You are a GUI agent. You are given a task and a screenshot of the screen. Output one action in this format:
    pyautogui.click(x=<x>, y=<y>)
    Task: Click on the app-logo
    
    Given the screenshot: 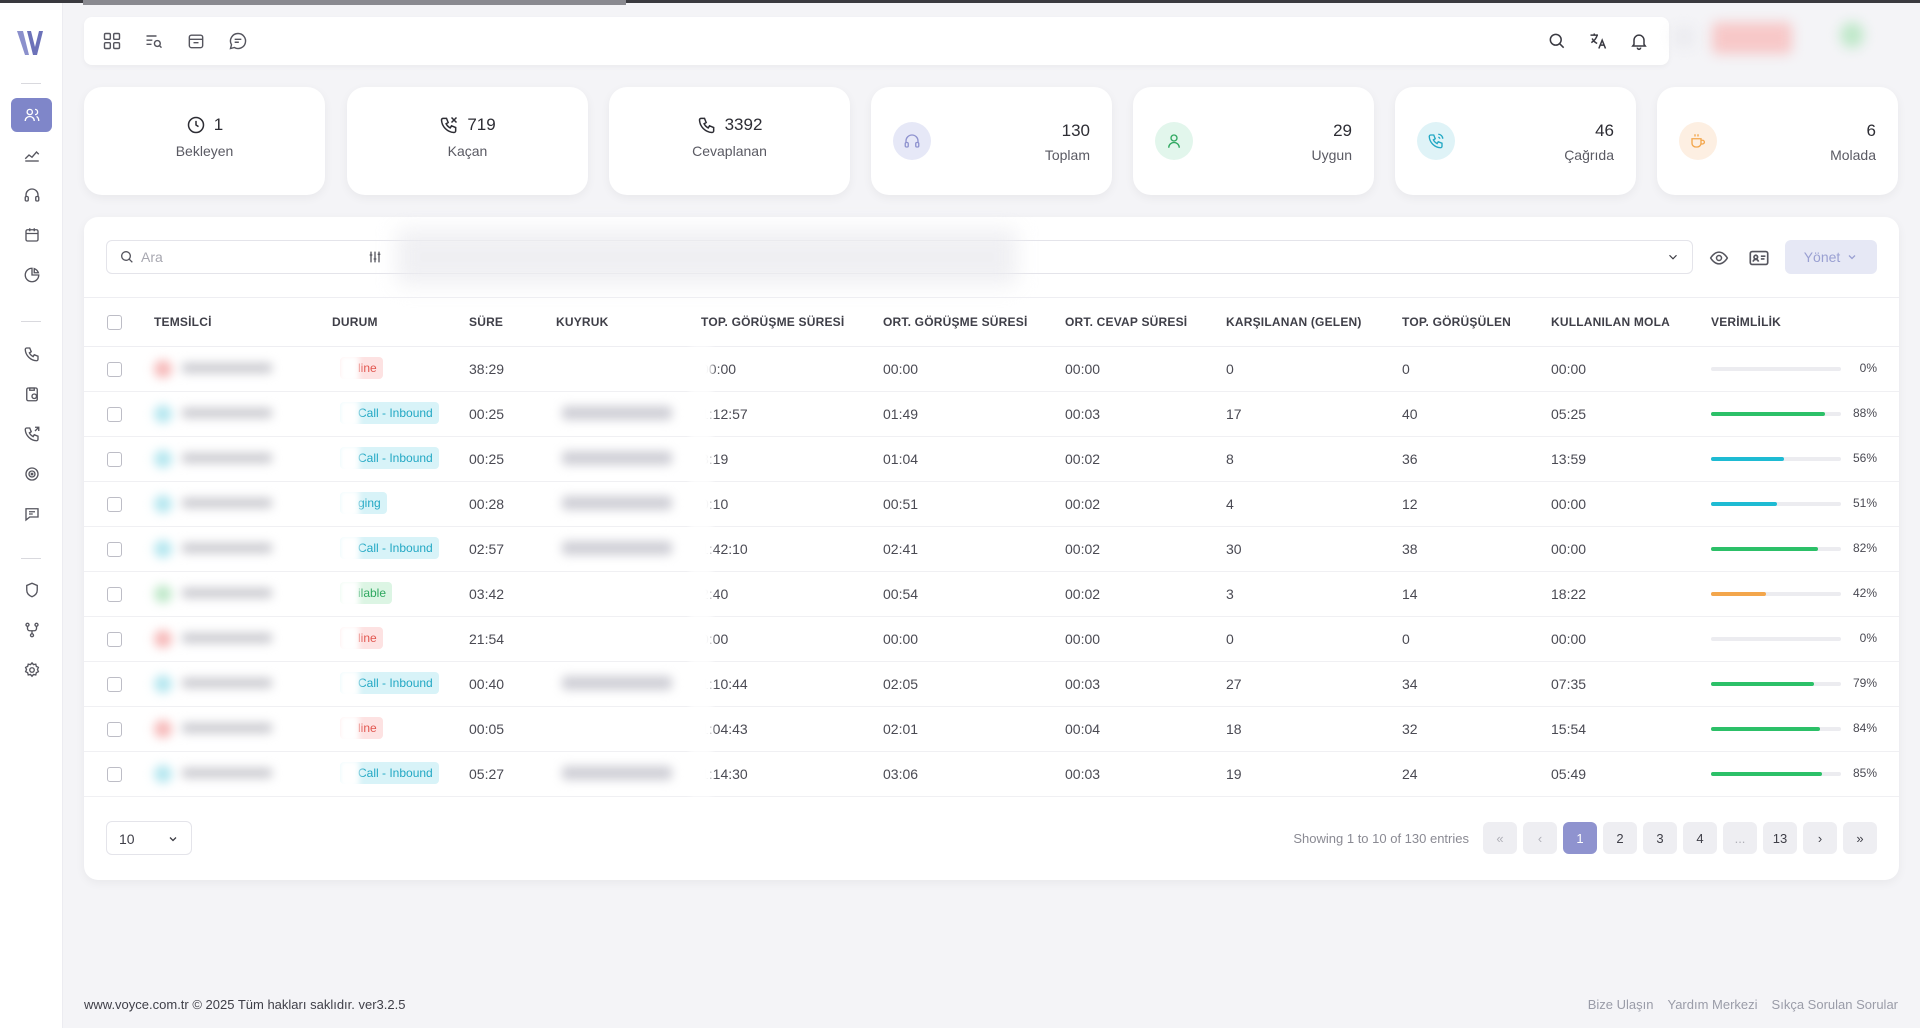 What is the action you would take?
    pyautogui.click(x=30, y=43)
    